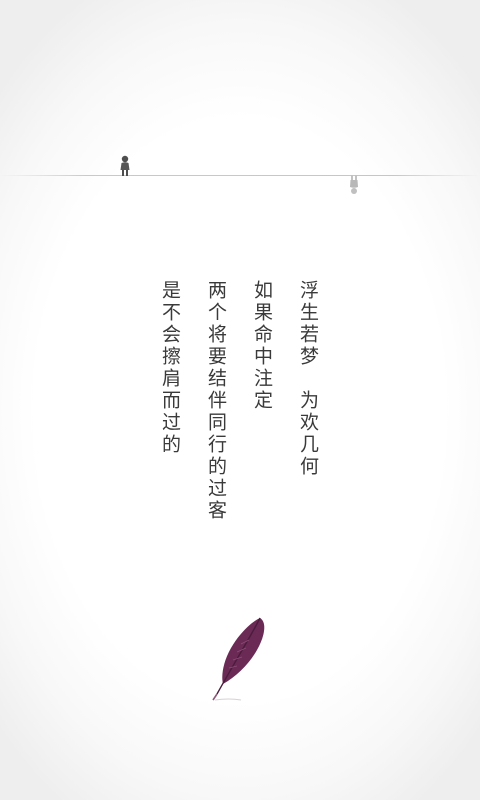 The width and height of the screenshot is (480, 800). Describe the element at coordinates (216, 401) in the screenshot. I see `poem-line-3: 两个将要结伴同行的过客` at that location.